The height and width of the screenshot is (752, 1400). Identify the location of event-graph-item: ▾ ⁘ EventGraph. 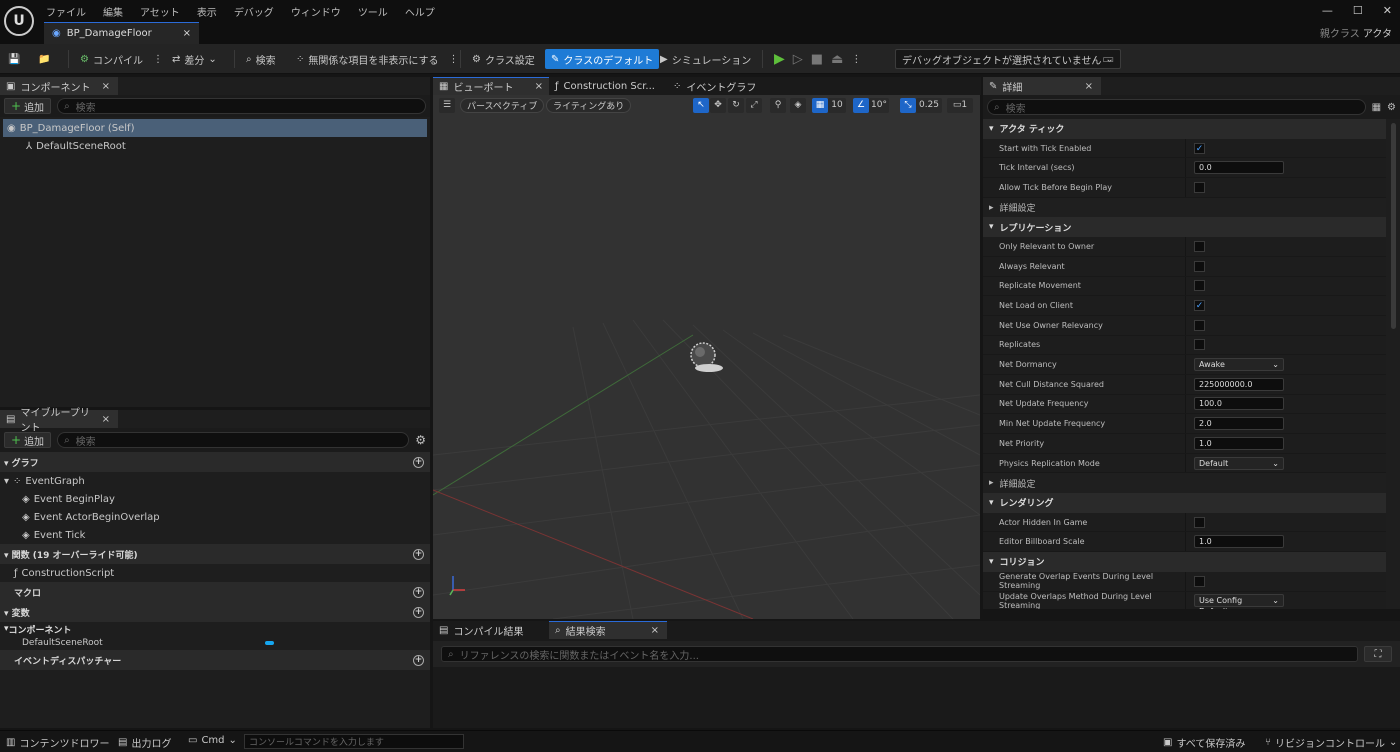
(215, 481).